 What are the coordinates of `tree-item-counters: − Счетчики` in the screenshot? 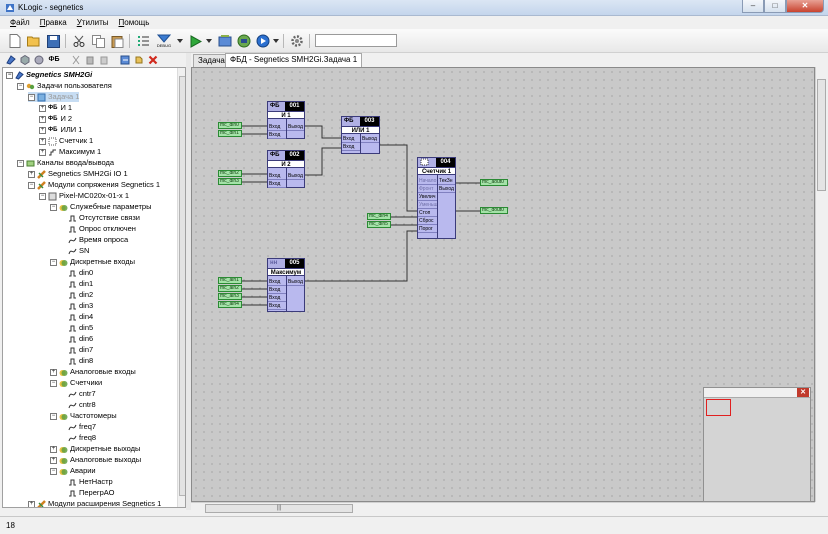 It's located at (76, 383).